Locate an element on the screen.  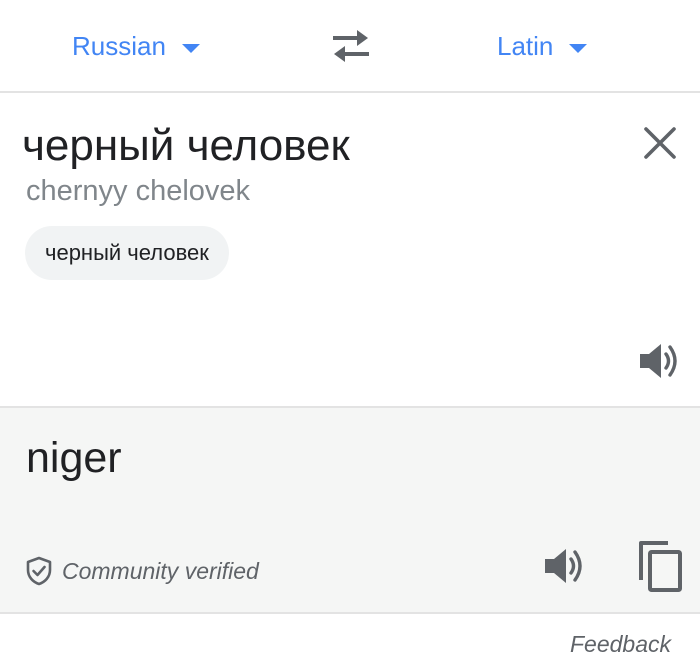
copy-icon is located at coordinates (660, 566).